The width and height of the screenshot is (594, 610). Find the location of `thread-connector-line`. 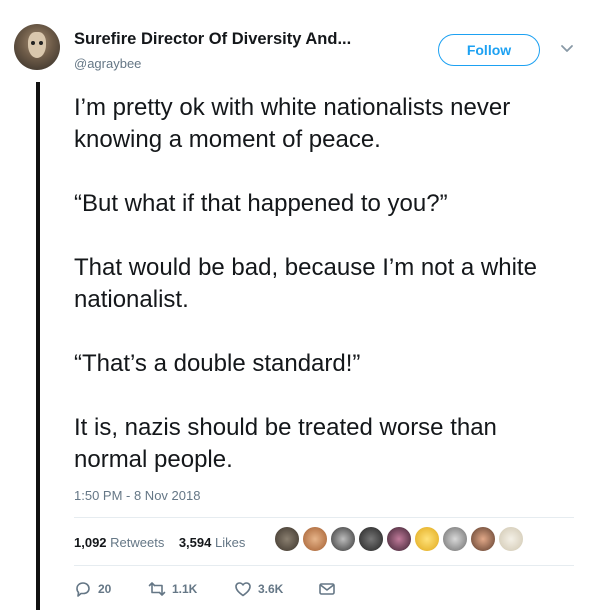

thread-connector-line is located at coordinates (38, 346).